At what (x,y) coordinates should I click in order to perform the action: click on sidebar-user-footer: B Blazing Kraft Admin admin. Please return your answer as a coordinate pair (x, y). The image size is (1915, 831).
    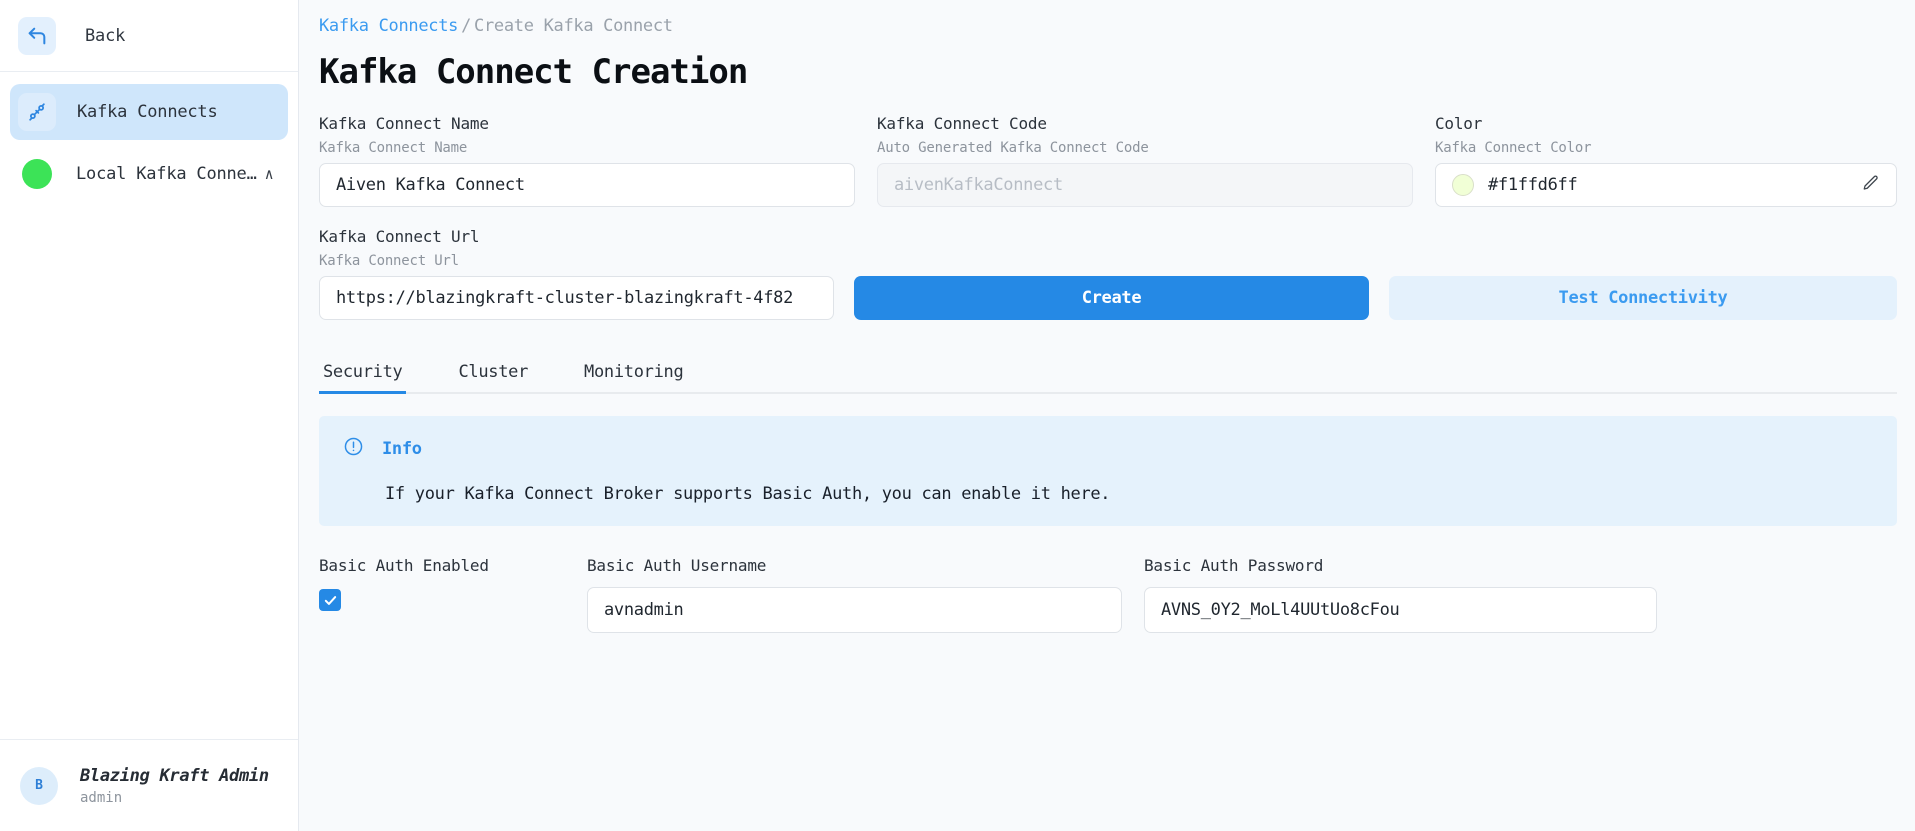
    Looking at the image, I should click on (149, 785).